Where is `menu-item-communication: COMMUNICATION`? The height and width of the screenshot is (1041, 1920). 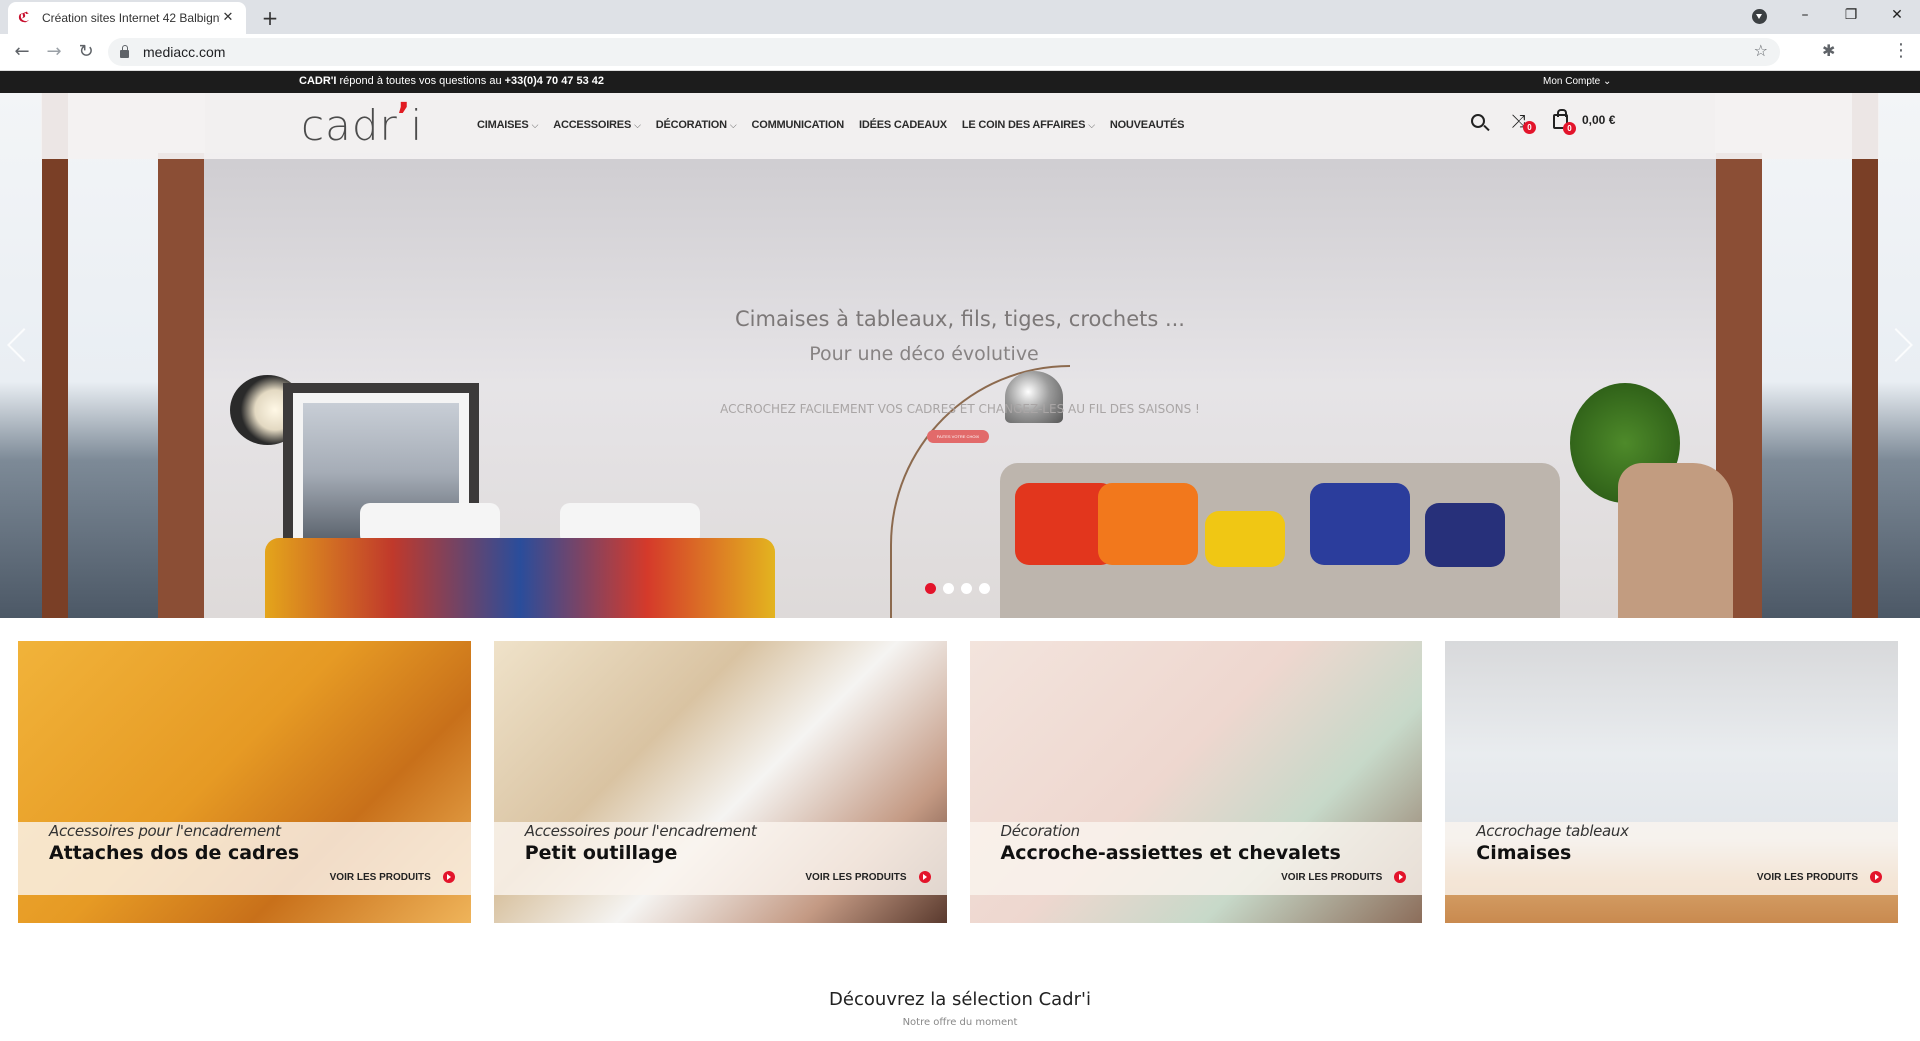 menu-item-communication: COMMUNICATION is located at coordinates (797, 125).